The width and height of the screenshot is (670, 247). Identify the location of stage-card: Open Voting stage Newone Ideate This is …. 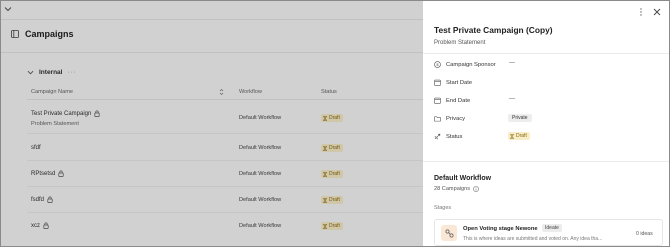
(548, 232).